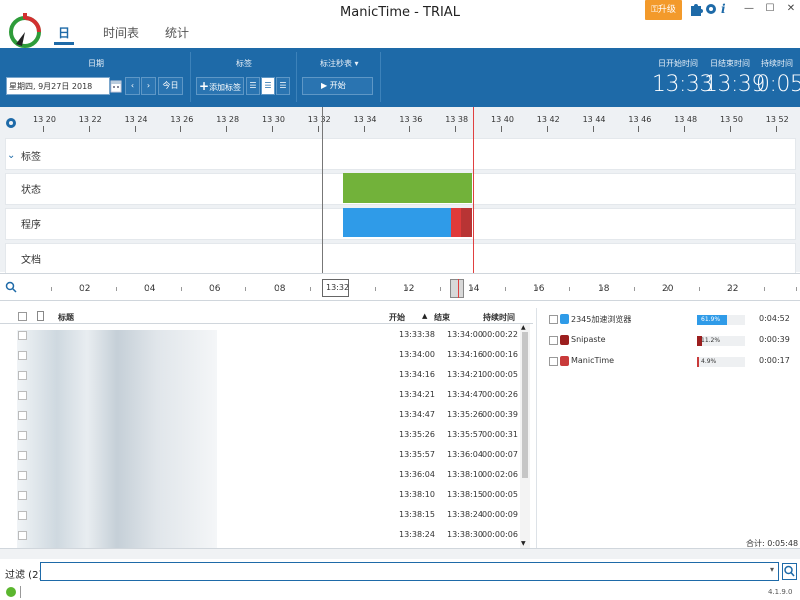  Describe the element at coordinates (22, 316) in the screenshot. I see `select-all-checkbox` at that location.